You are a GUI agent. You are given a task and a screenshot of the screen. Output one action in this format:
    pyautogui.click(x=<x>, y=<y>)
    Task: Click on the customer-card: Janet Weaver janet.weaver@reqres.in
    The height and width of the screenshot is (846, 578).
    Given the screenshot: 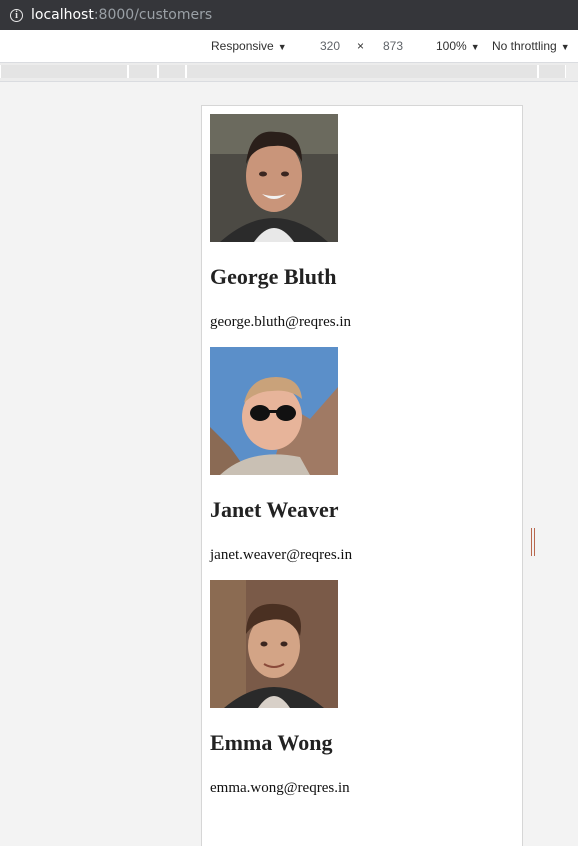 What is the action you would take?
    pyautogui.click(x=281, y=455)
    